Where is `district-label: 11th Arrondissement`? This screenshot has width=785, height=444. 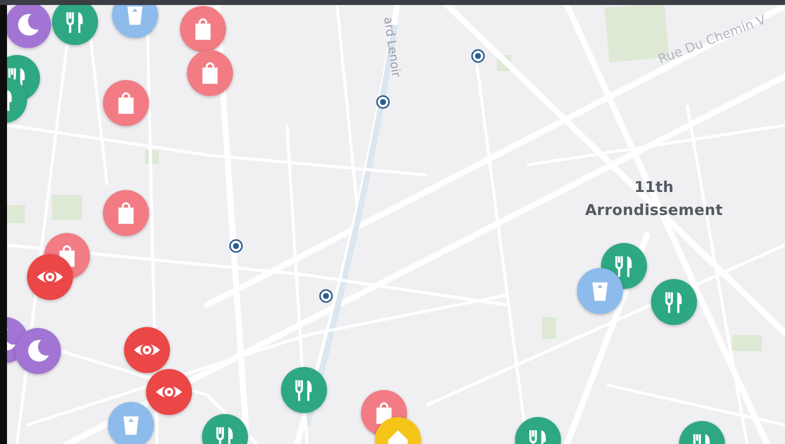
district-label: 11th Arrondissement is located at coordinates (654, 199).